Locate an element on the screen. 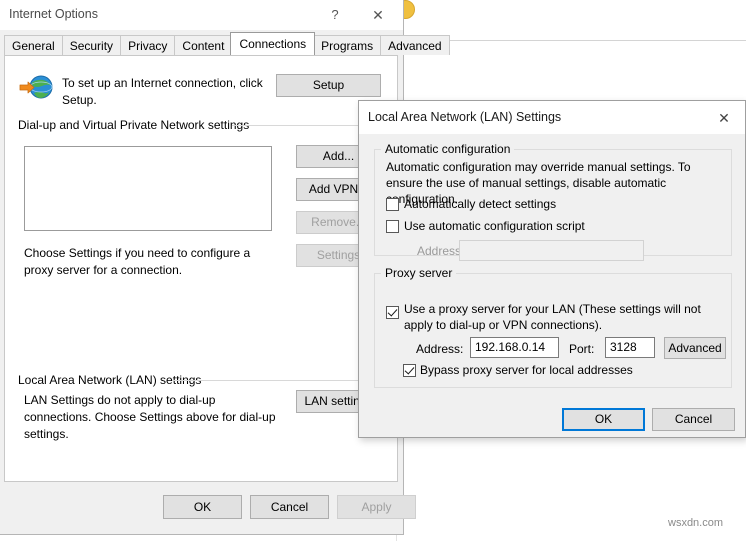 This screenshot has height=541, width=746. automatic-configuration-group-title: Automatic configuration is located at coordinates (448, 149).